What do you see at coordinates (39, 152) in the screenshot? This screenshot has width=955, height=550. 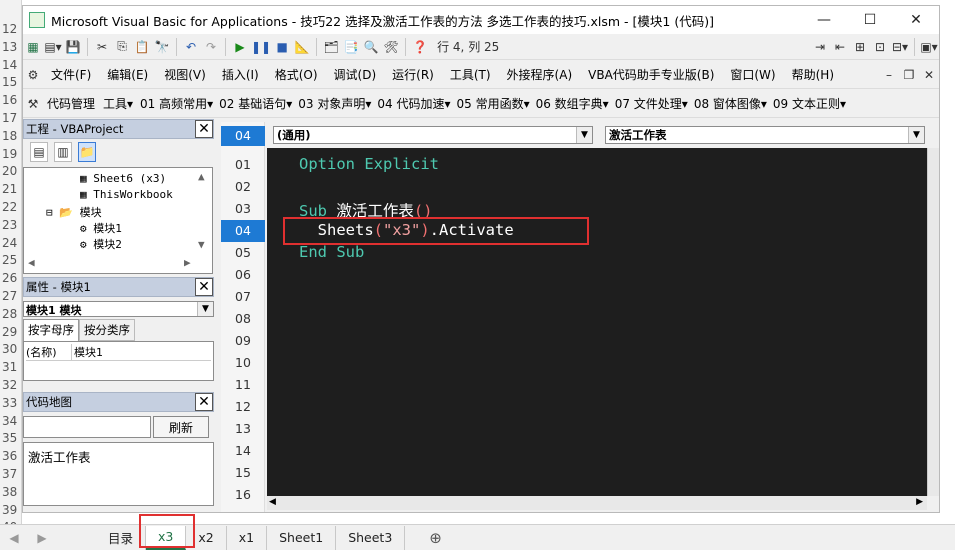 I see `view-code-icon: ▤` at bounding box center [39, 152].